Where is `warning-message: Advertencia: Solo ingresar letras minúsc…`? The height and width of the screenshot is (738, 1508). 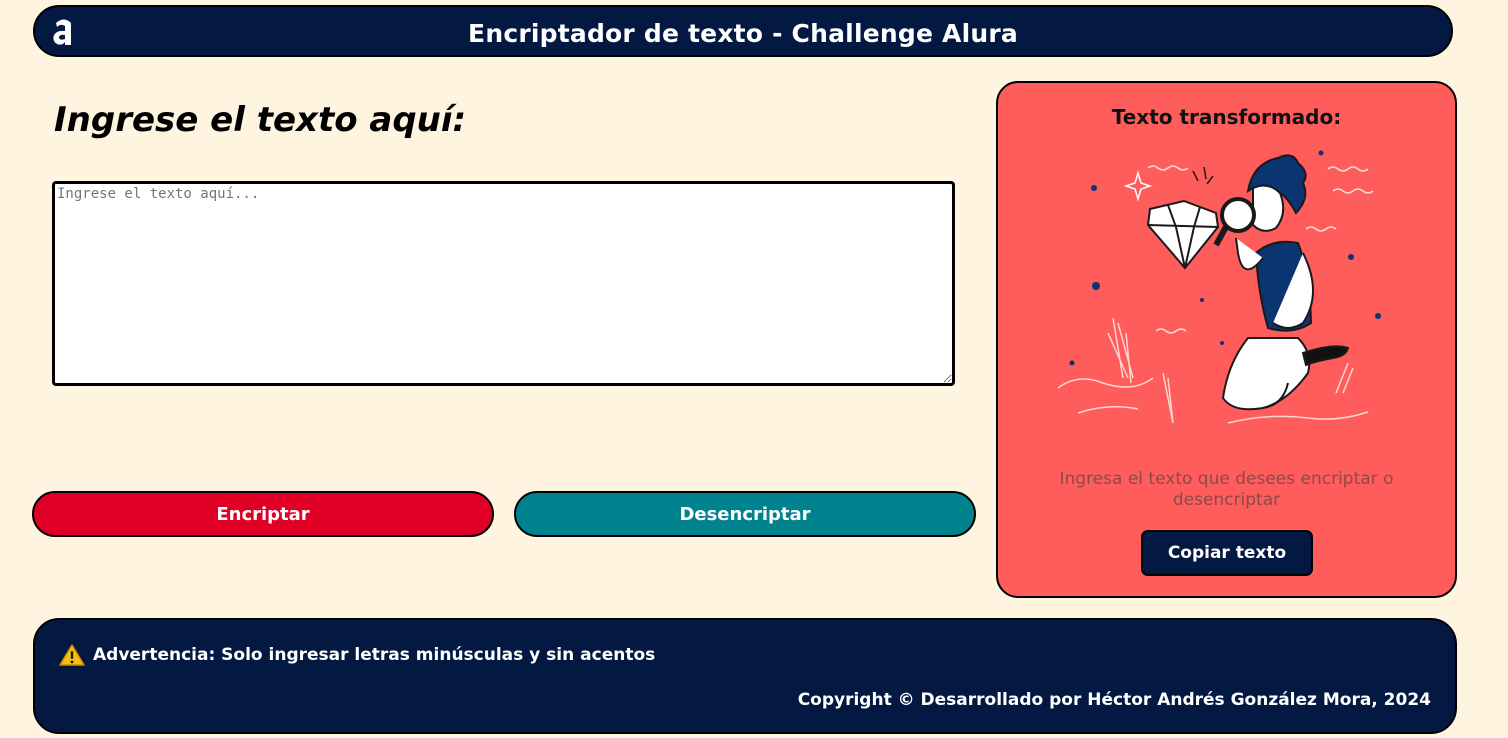
warning-message: Advertencia: Solo ingresar letras minúsc… is located at coordinates (357, 655).